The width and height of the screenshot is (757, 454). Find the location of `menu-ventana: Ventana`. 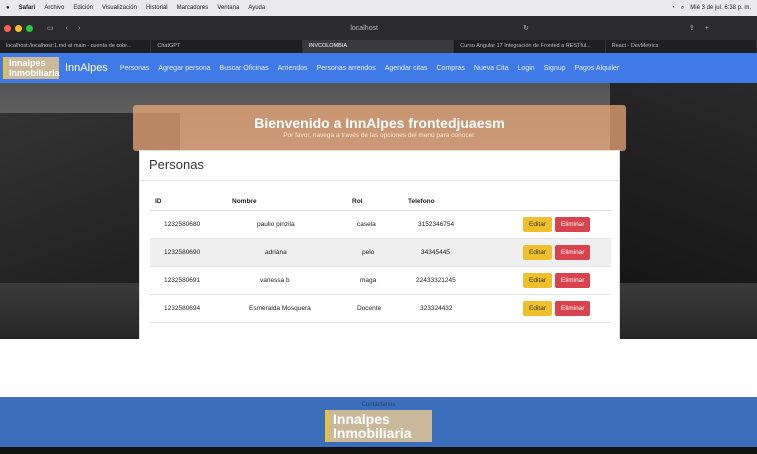

menu-ventana: Ventana is located at coordinates (228, 8).